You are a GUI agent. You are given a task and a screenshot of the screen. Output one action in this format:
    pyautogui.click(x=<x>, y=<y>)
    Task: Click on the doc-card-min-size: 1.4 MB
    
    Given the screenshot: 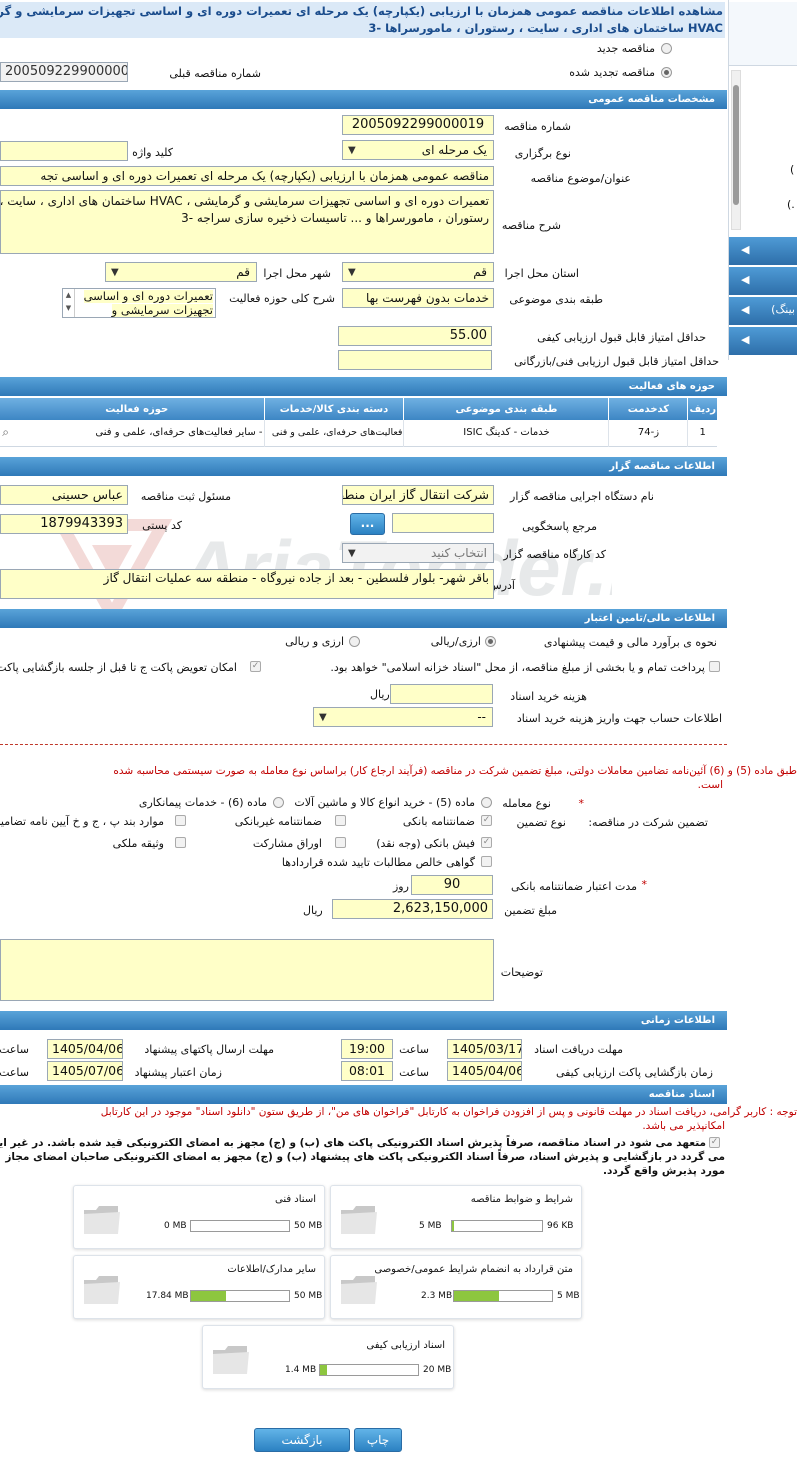 What is the action you would take?
    pyautogui.click(x=301, y=1370)
    